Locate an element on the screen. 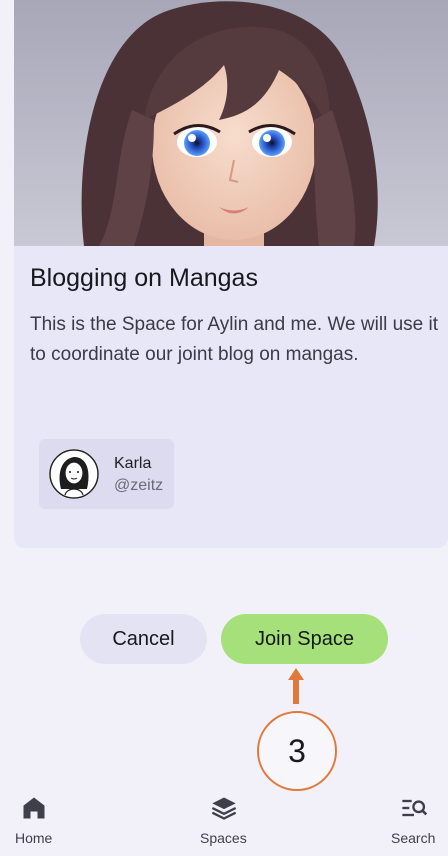 This screenshot has width=448, height=856. cancel-button: Cancel is located at coordinates (143, 639).